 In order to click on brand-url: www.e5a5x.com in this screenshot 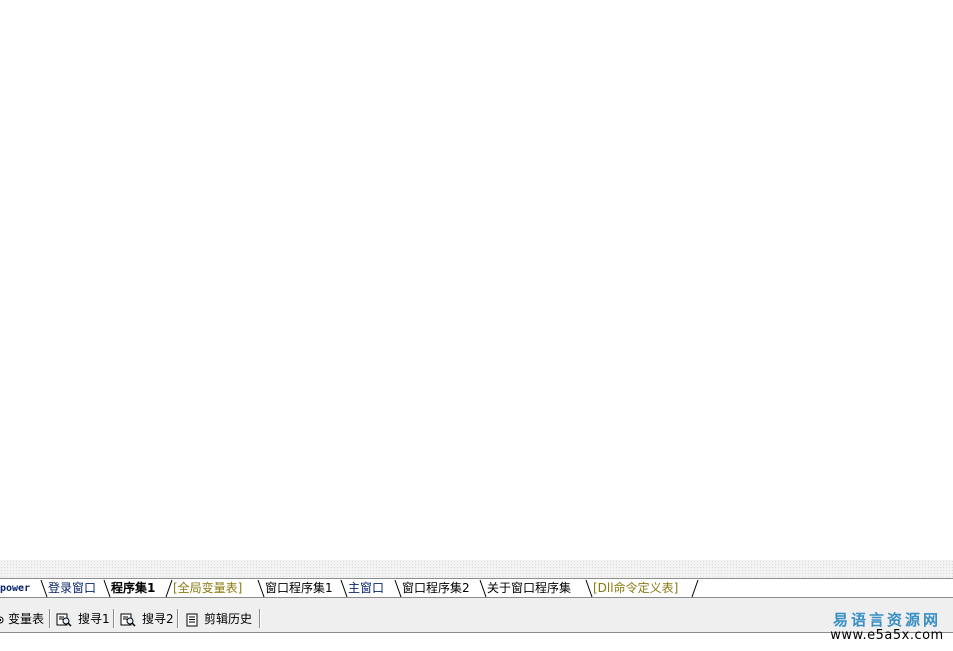, I will do `click(887, 635)`.